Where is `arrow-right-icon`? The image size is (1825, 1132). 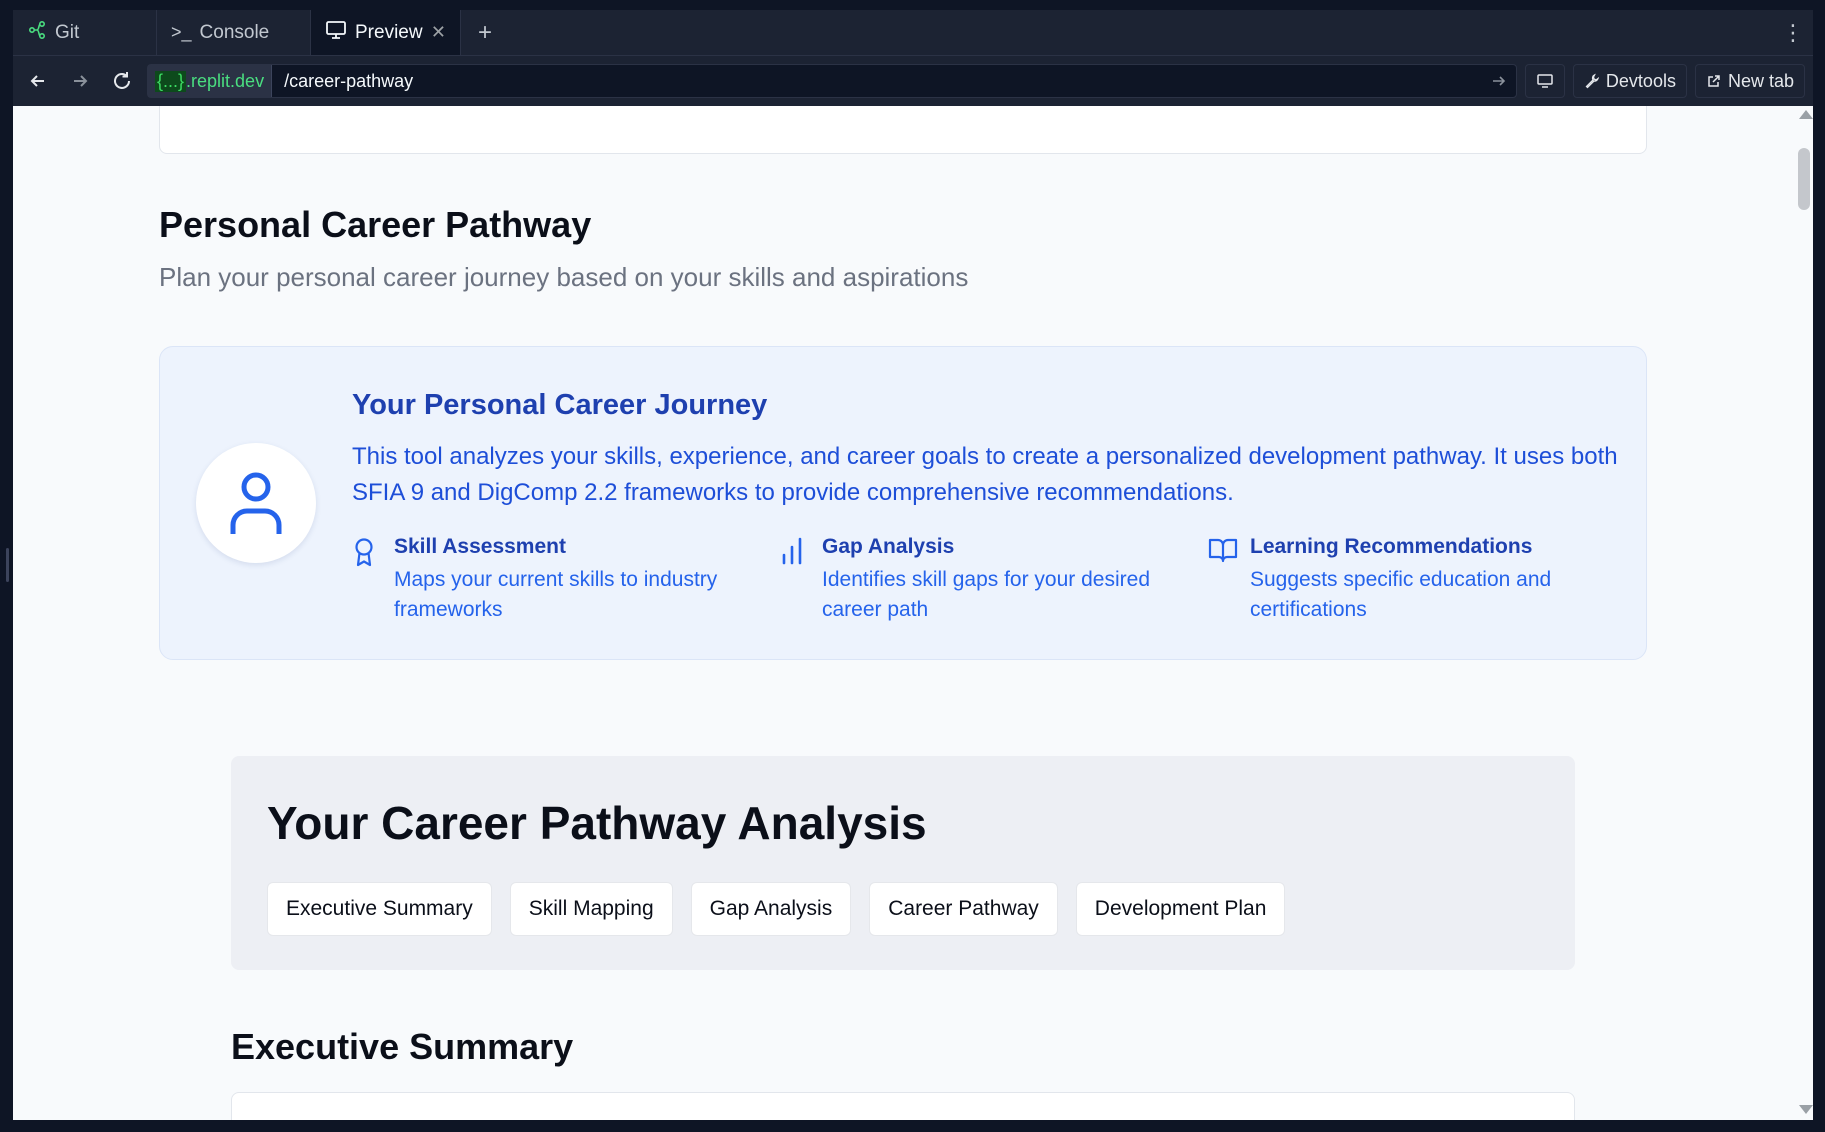
arrow-right-icon is located at coordinates (81, 81).